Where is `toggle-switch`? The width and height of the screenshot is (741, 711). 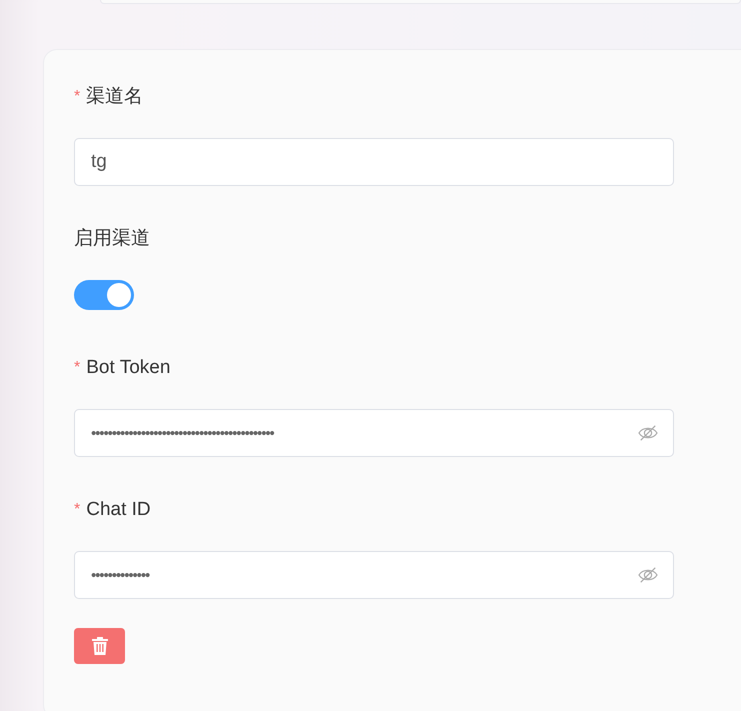 toggle-switch is located at coordinates (104, 295).